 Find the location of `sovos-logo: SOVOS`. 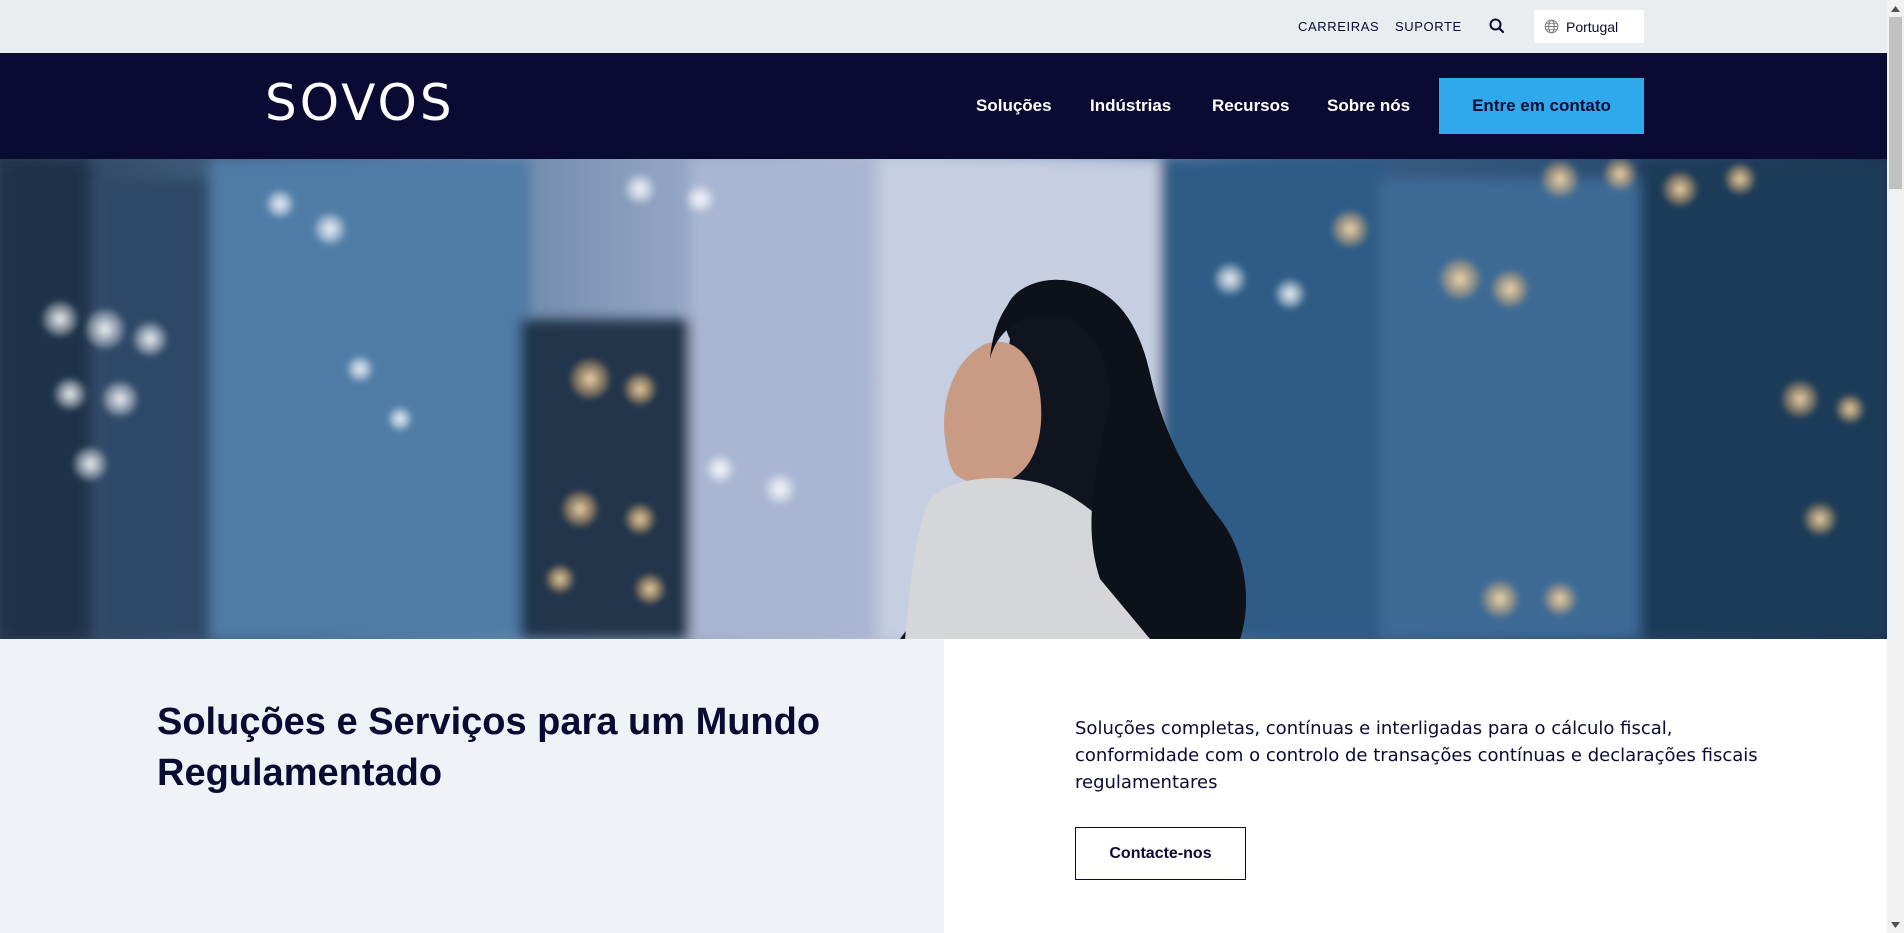

sovos-logo: SOVOS is located at coordinates (360, 103).